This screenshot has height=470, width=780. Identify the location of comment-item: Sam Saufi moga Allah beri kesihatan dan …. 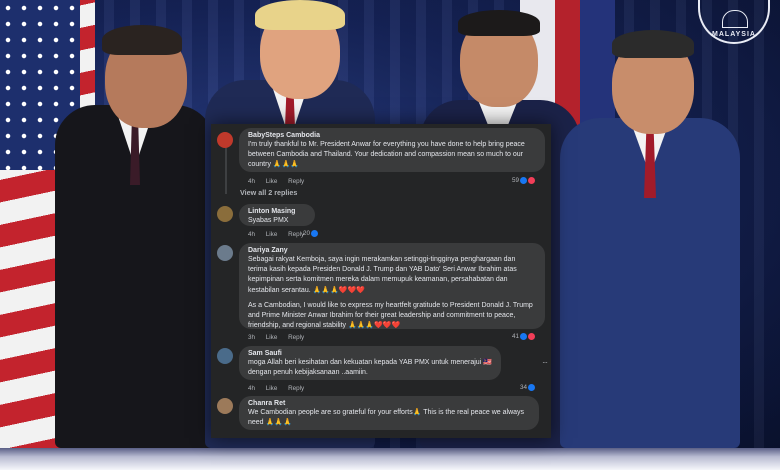
(382, 372).